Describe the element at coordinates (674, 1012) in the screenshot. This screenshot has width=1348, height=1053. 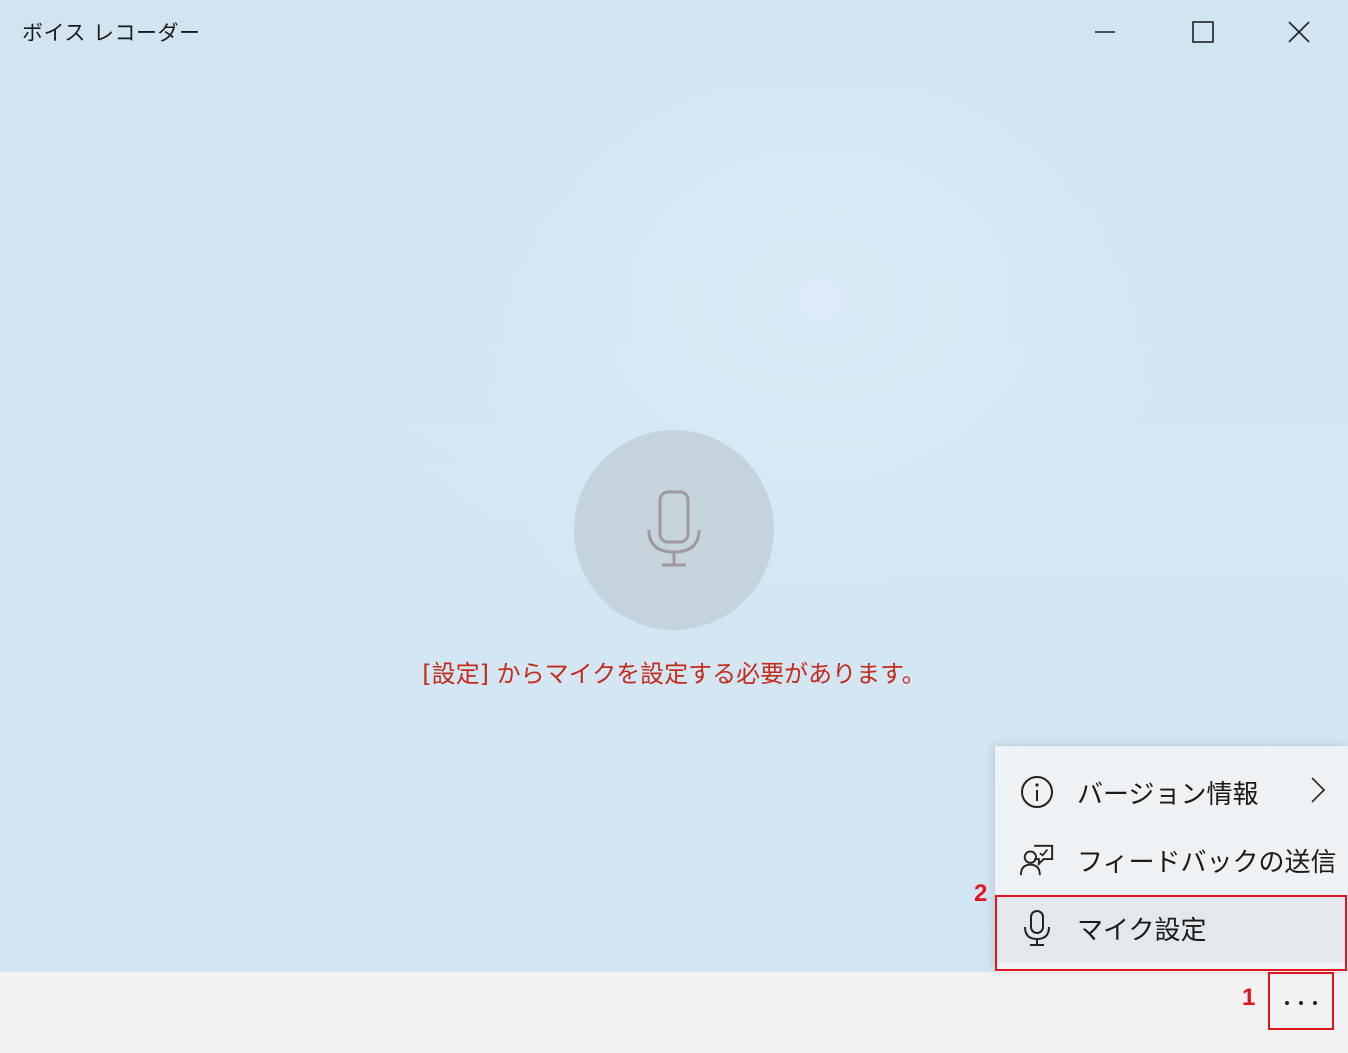
I see `command-bar` at that location.